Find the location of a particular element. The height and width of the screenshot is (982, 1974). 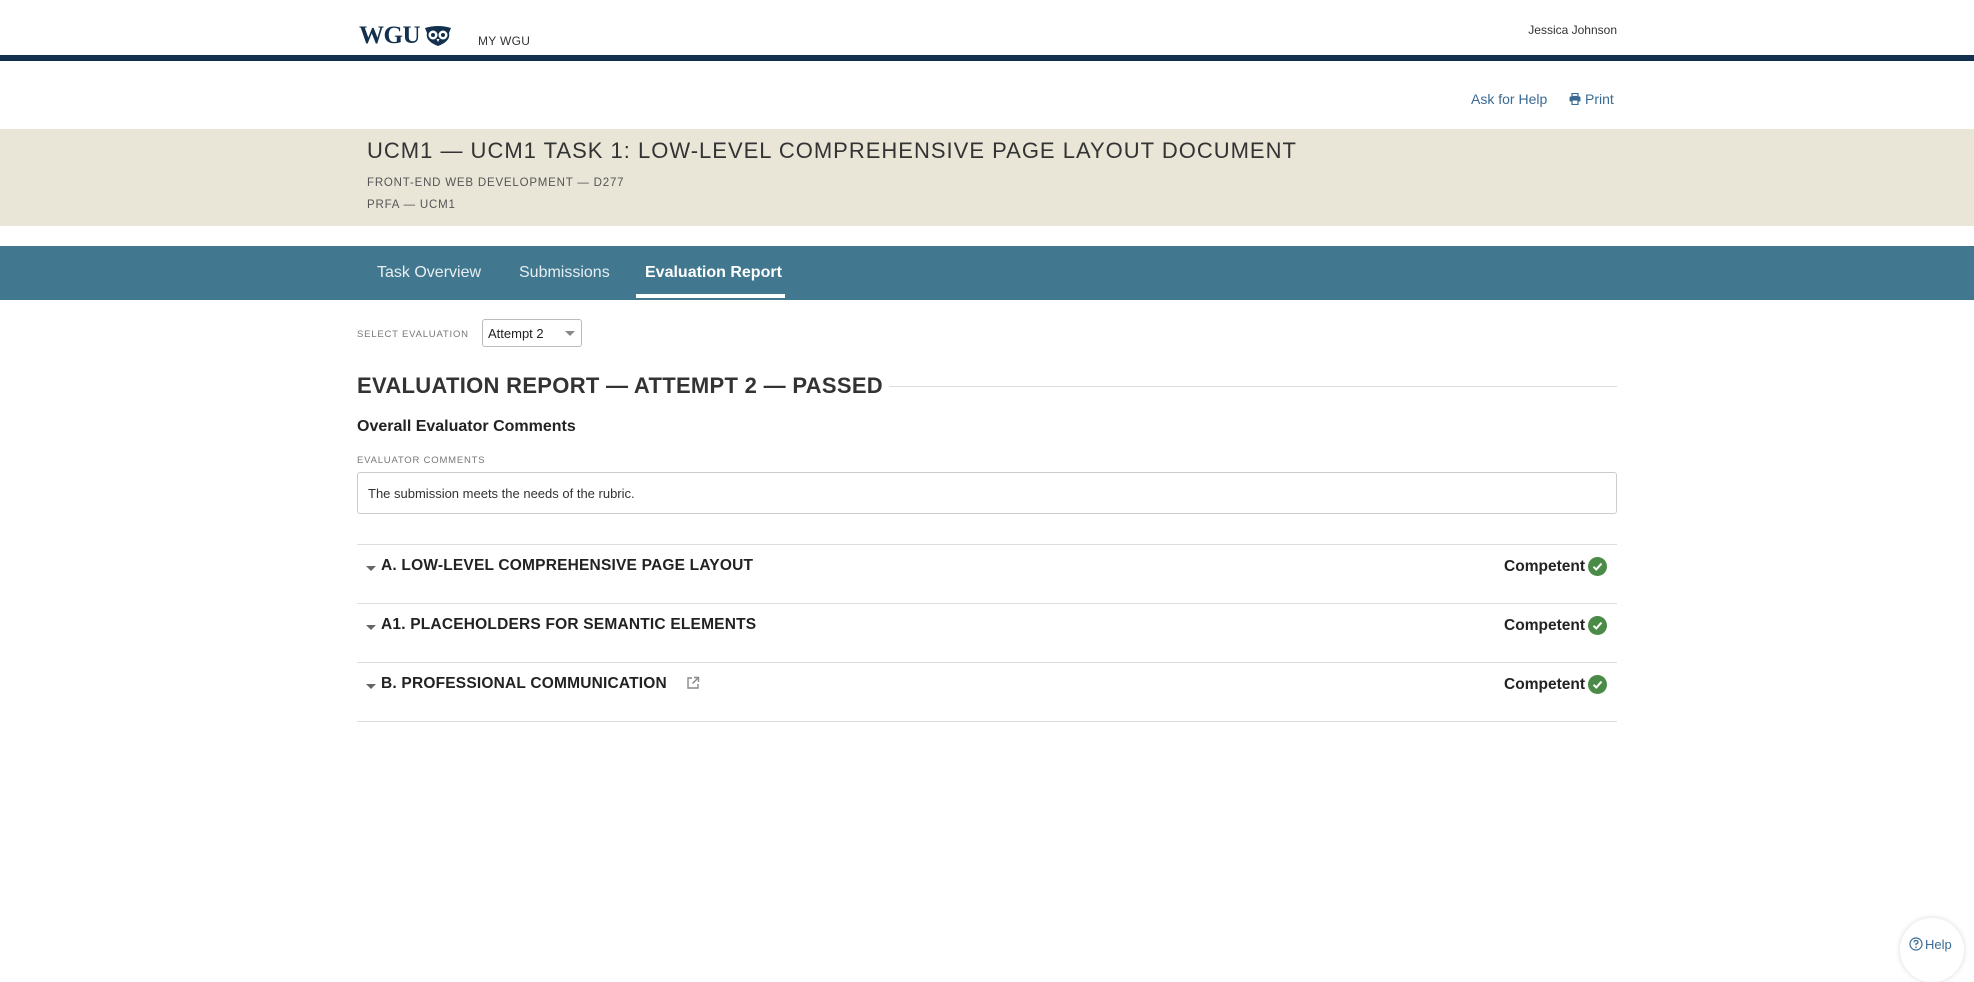

rubric-row-b: B. PROFESSIONAL COMMUNICATION Competent is located at coordinates (987, 691).